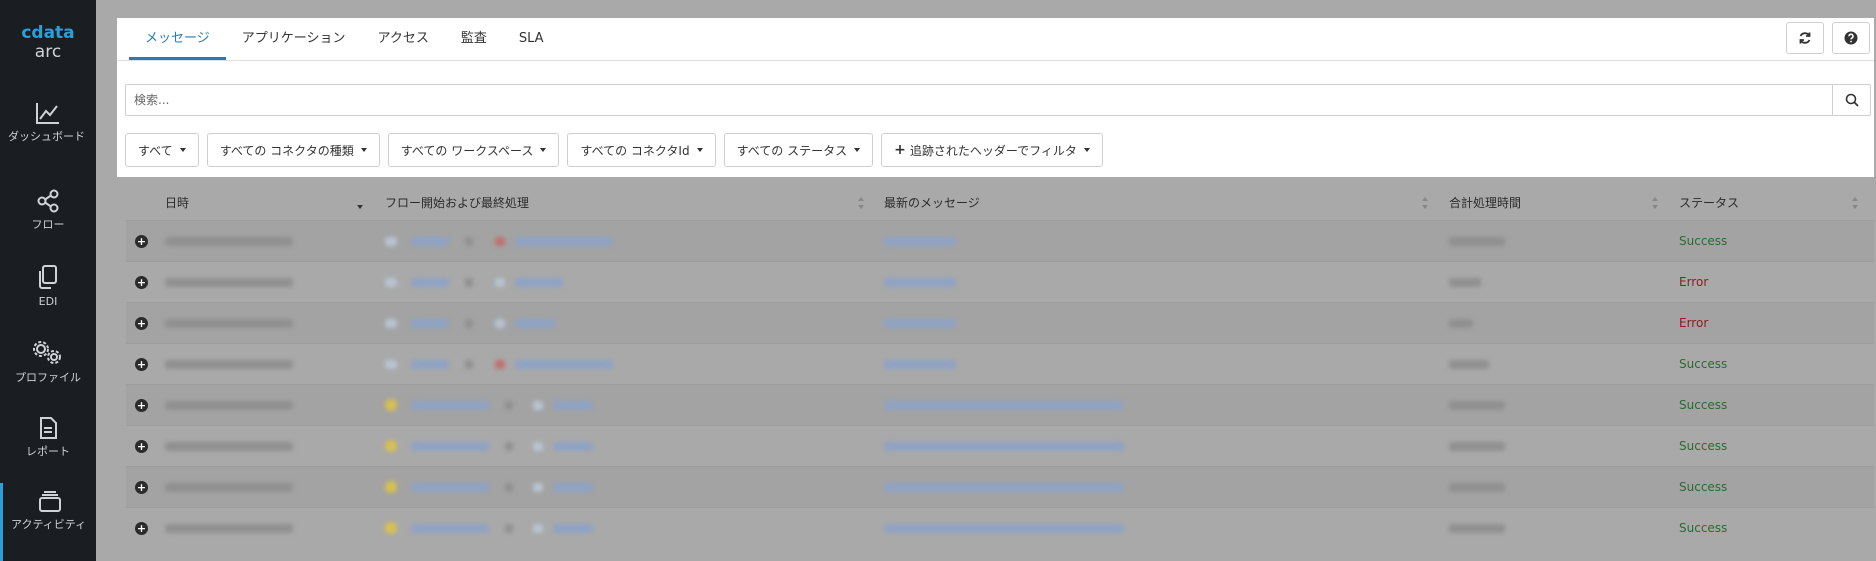  I want to click on filter-label: すべての ワークスペース, so click(467, 150).